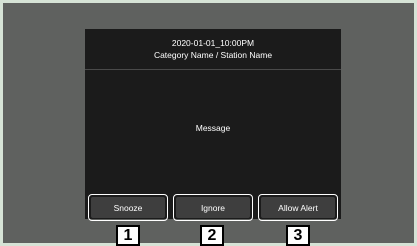 The width and height of the screenshot is (417, 246). I want to click on alert-datetime: 2020-01-01_10:00PM, so click(213, 43).